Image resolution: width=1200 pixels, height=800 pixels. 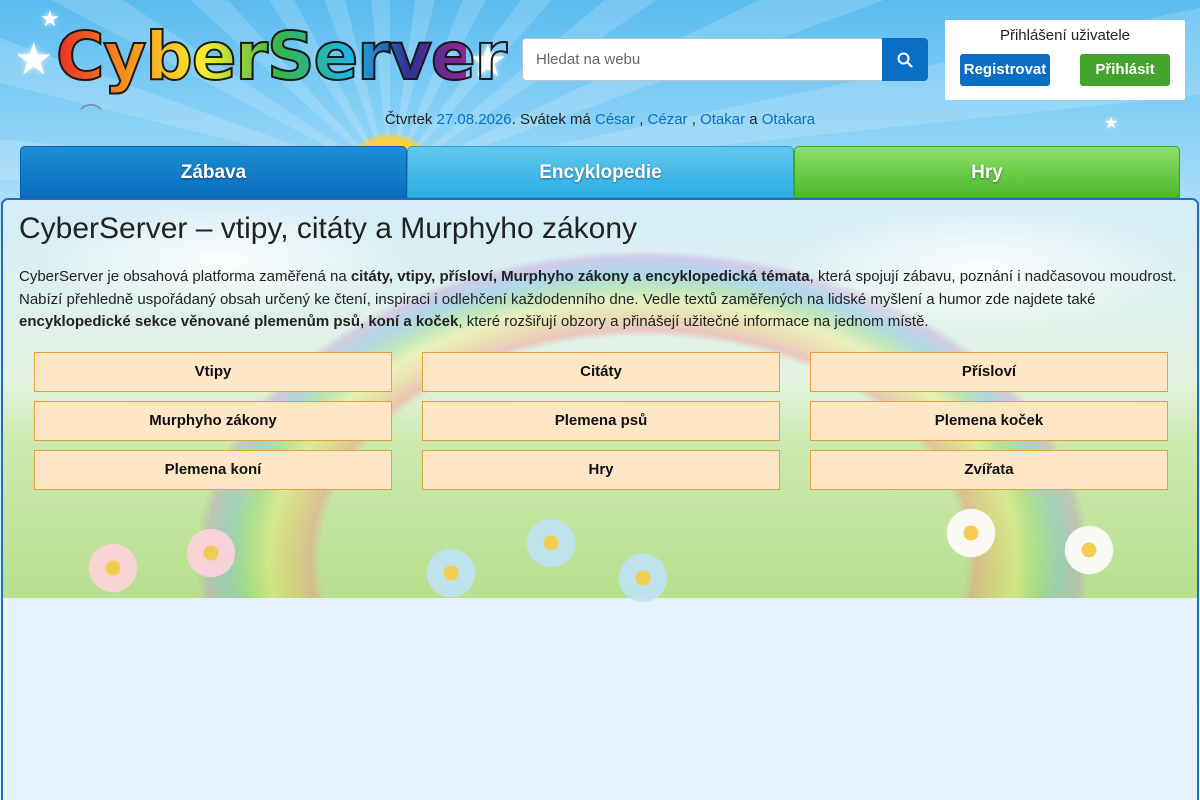 I want to click on category-murphyho-zakony: Murphyho zákony, so click(x=213, y=421).